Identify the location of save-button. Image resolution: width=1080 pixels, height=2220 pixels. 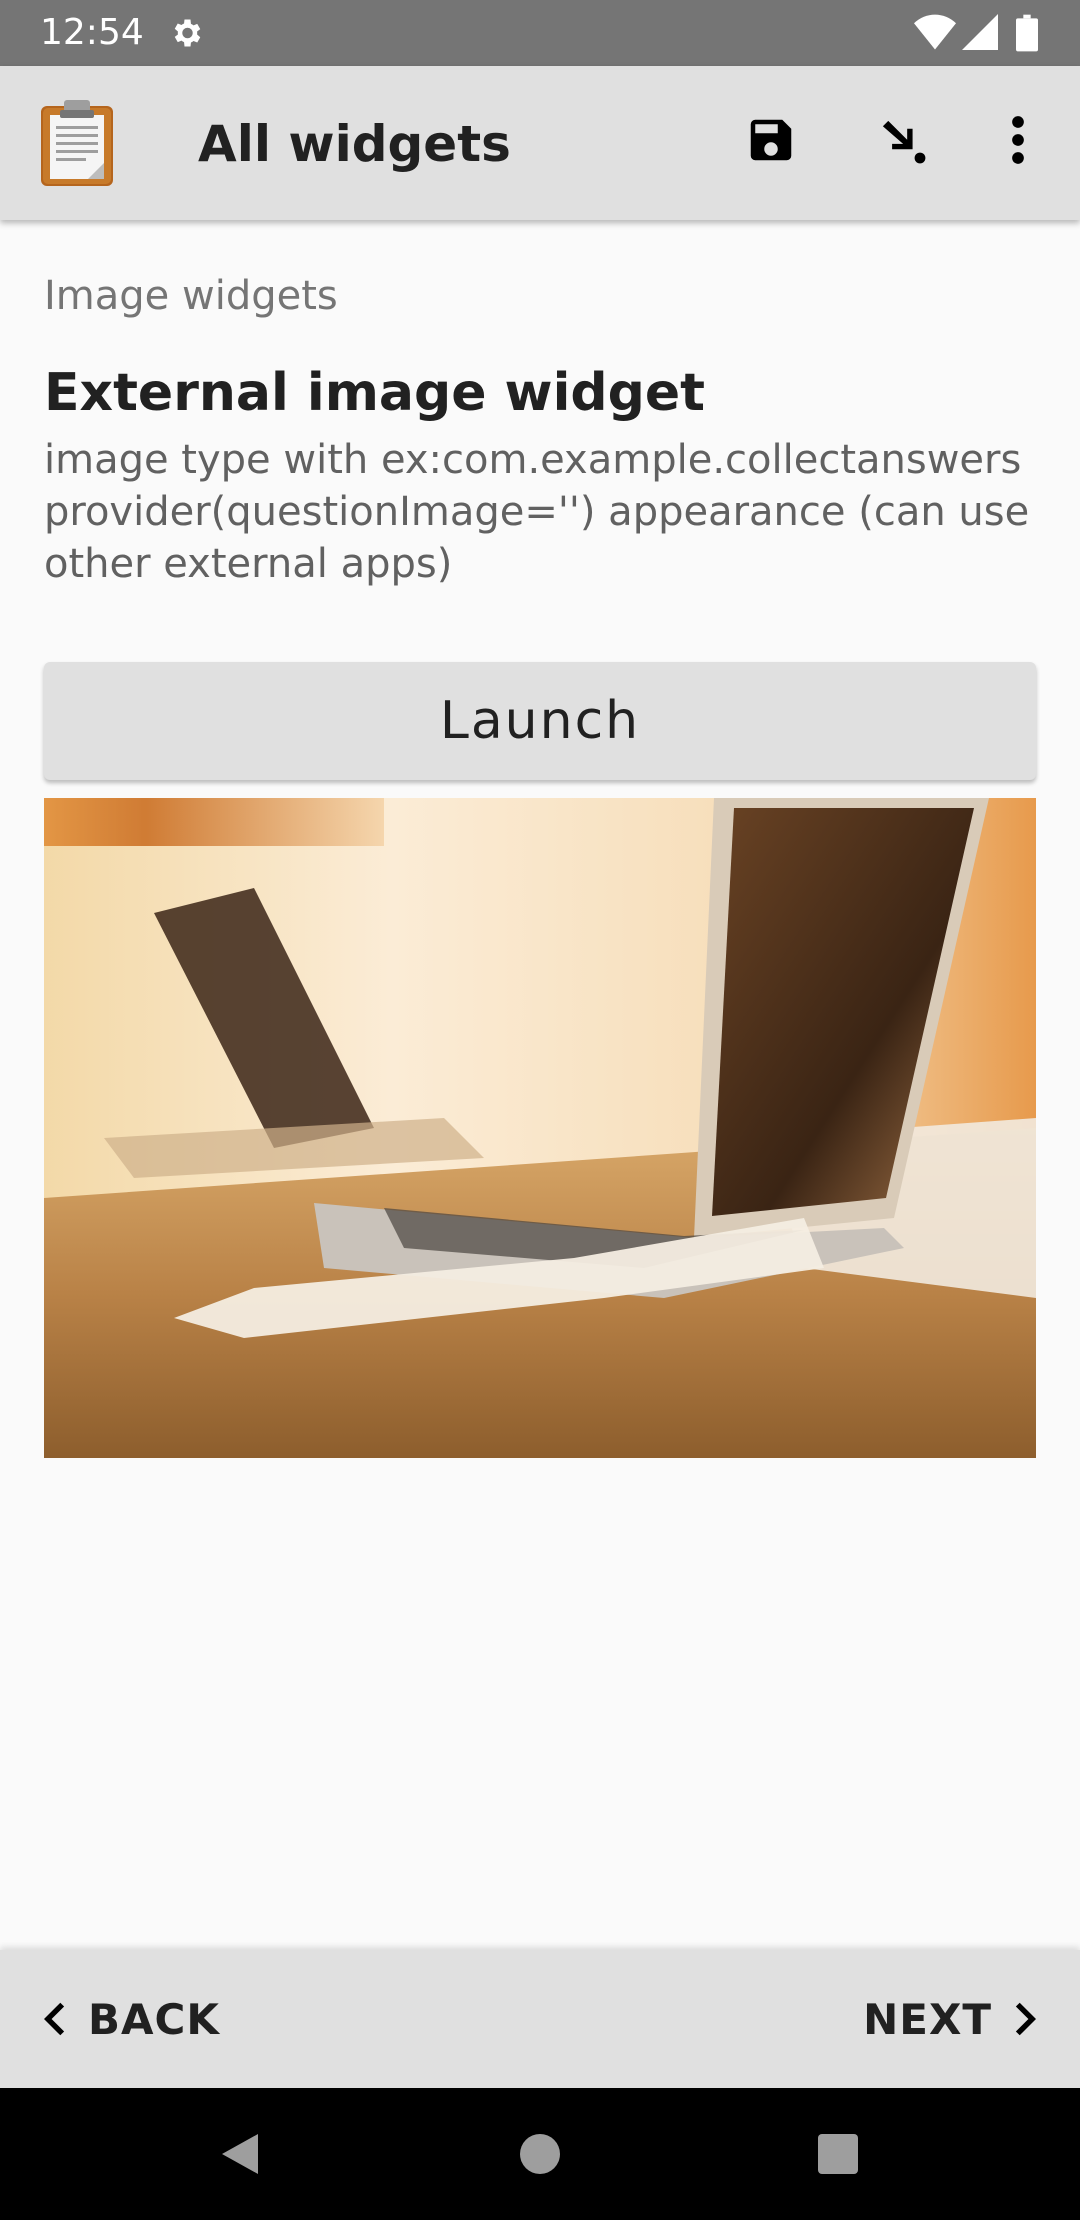
(771, 142).